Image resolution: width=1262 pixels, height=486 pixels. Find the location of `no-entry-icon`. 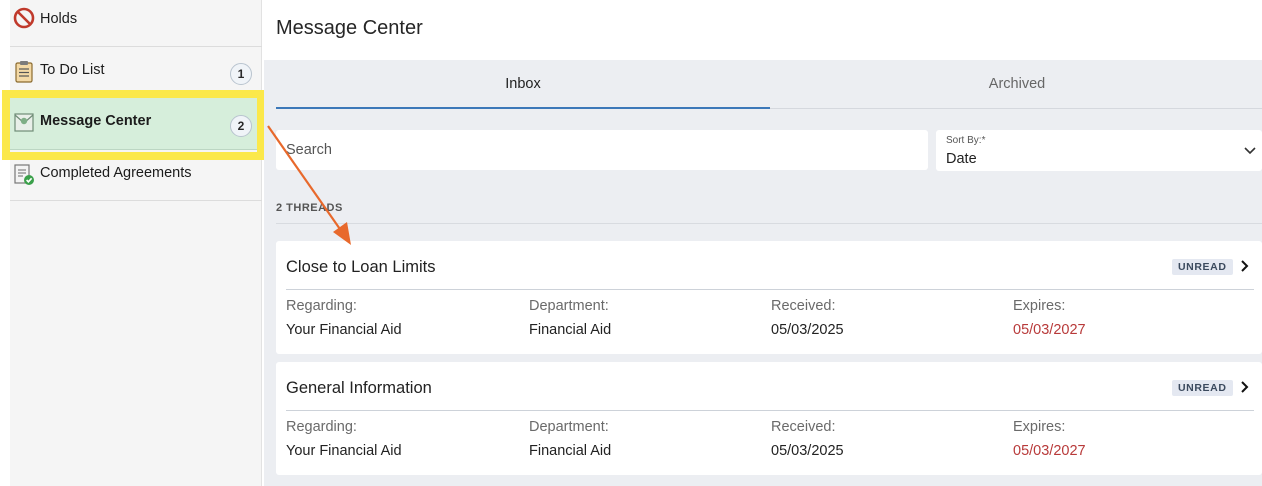

no-entry-icon is located at coordinates (24, 18).